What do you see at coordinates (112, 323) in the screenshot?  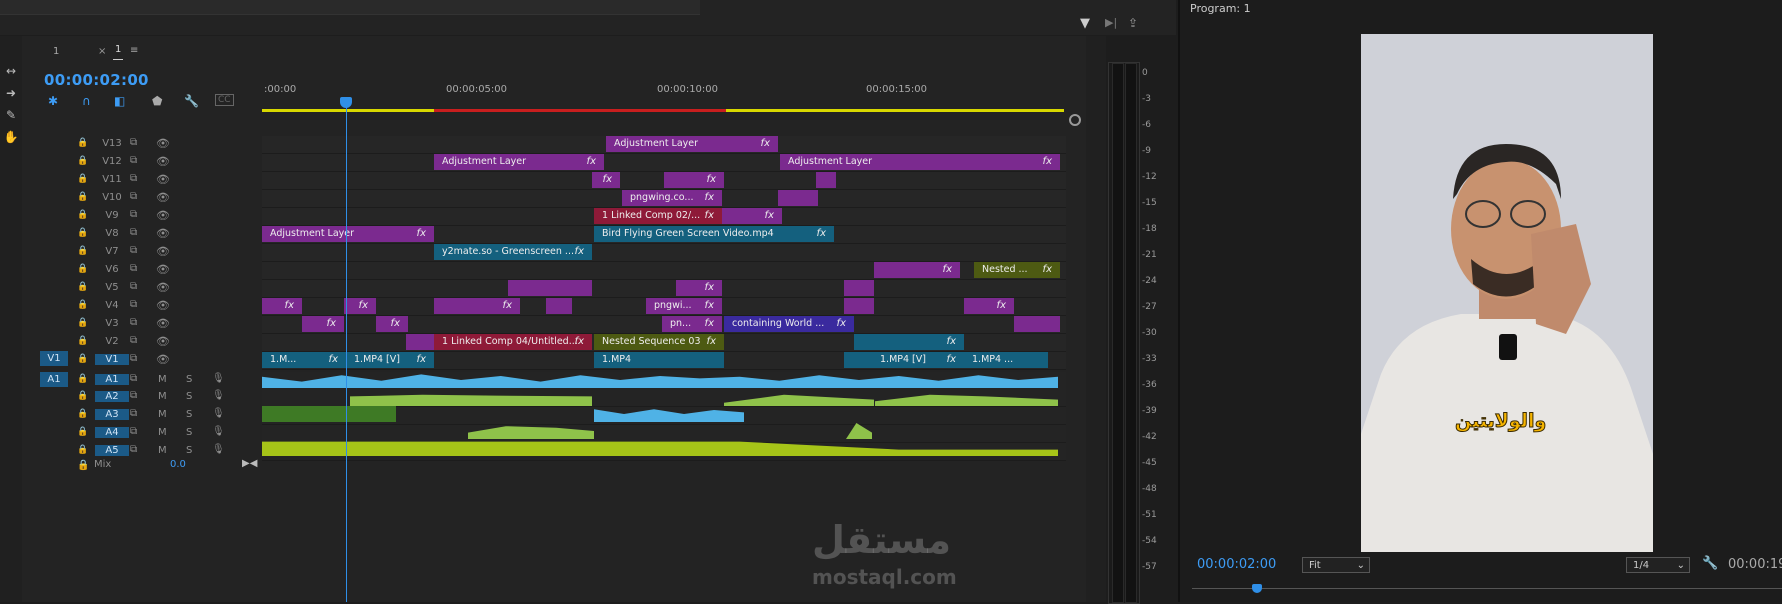 I see `track-label: V3` at bounding box center [112, 323].